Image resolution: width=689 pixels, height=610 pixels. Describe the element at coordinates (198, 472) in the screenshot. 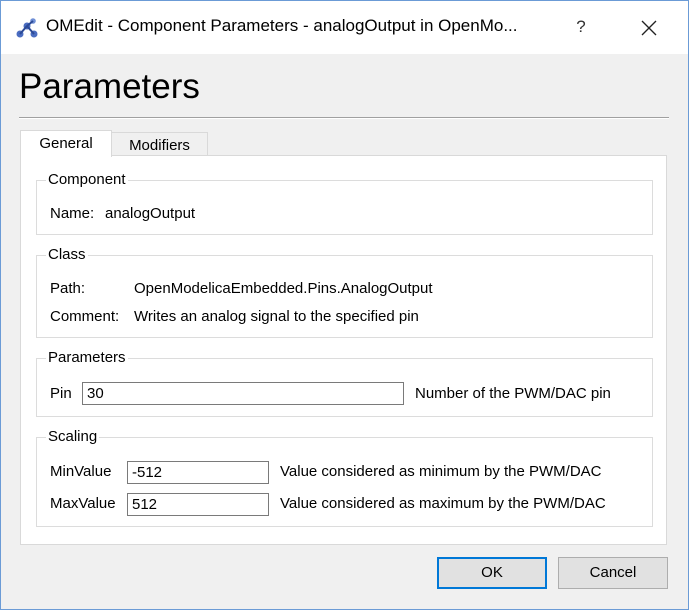

I see `minvalue-input: -512` at that location.